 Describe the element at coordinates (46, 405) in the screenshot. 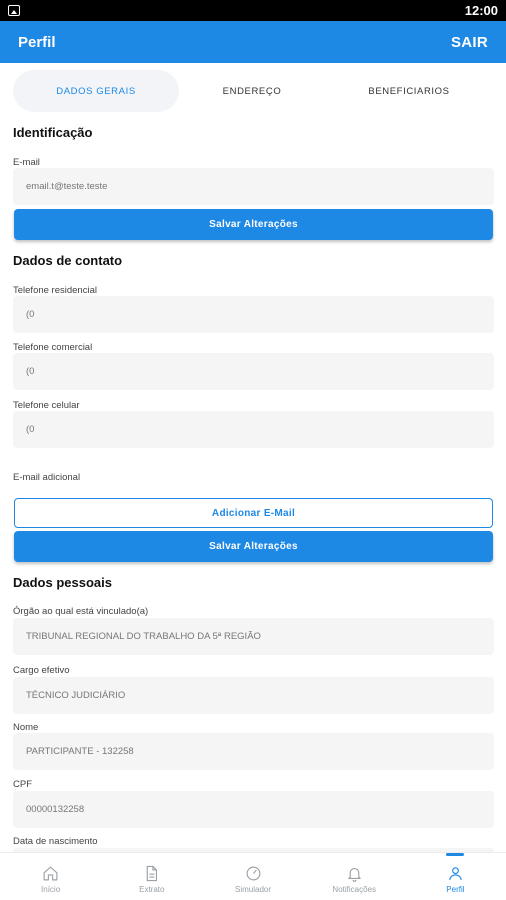

I see `telefone-celular-label: Telefone celular` at that location.